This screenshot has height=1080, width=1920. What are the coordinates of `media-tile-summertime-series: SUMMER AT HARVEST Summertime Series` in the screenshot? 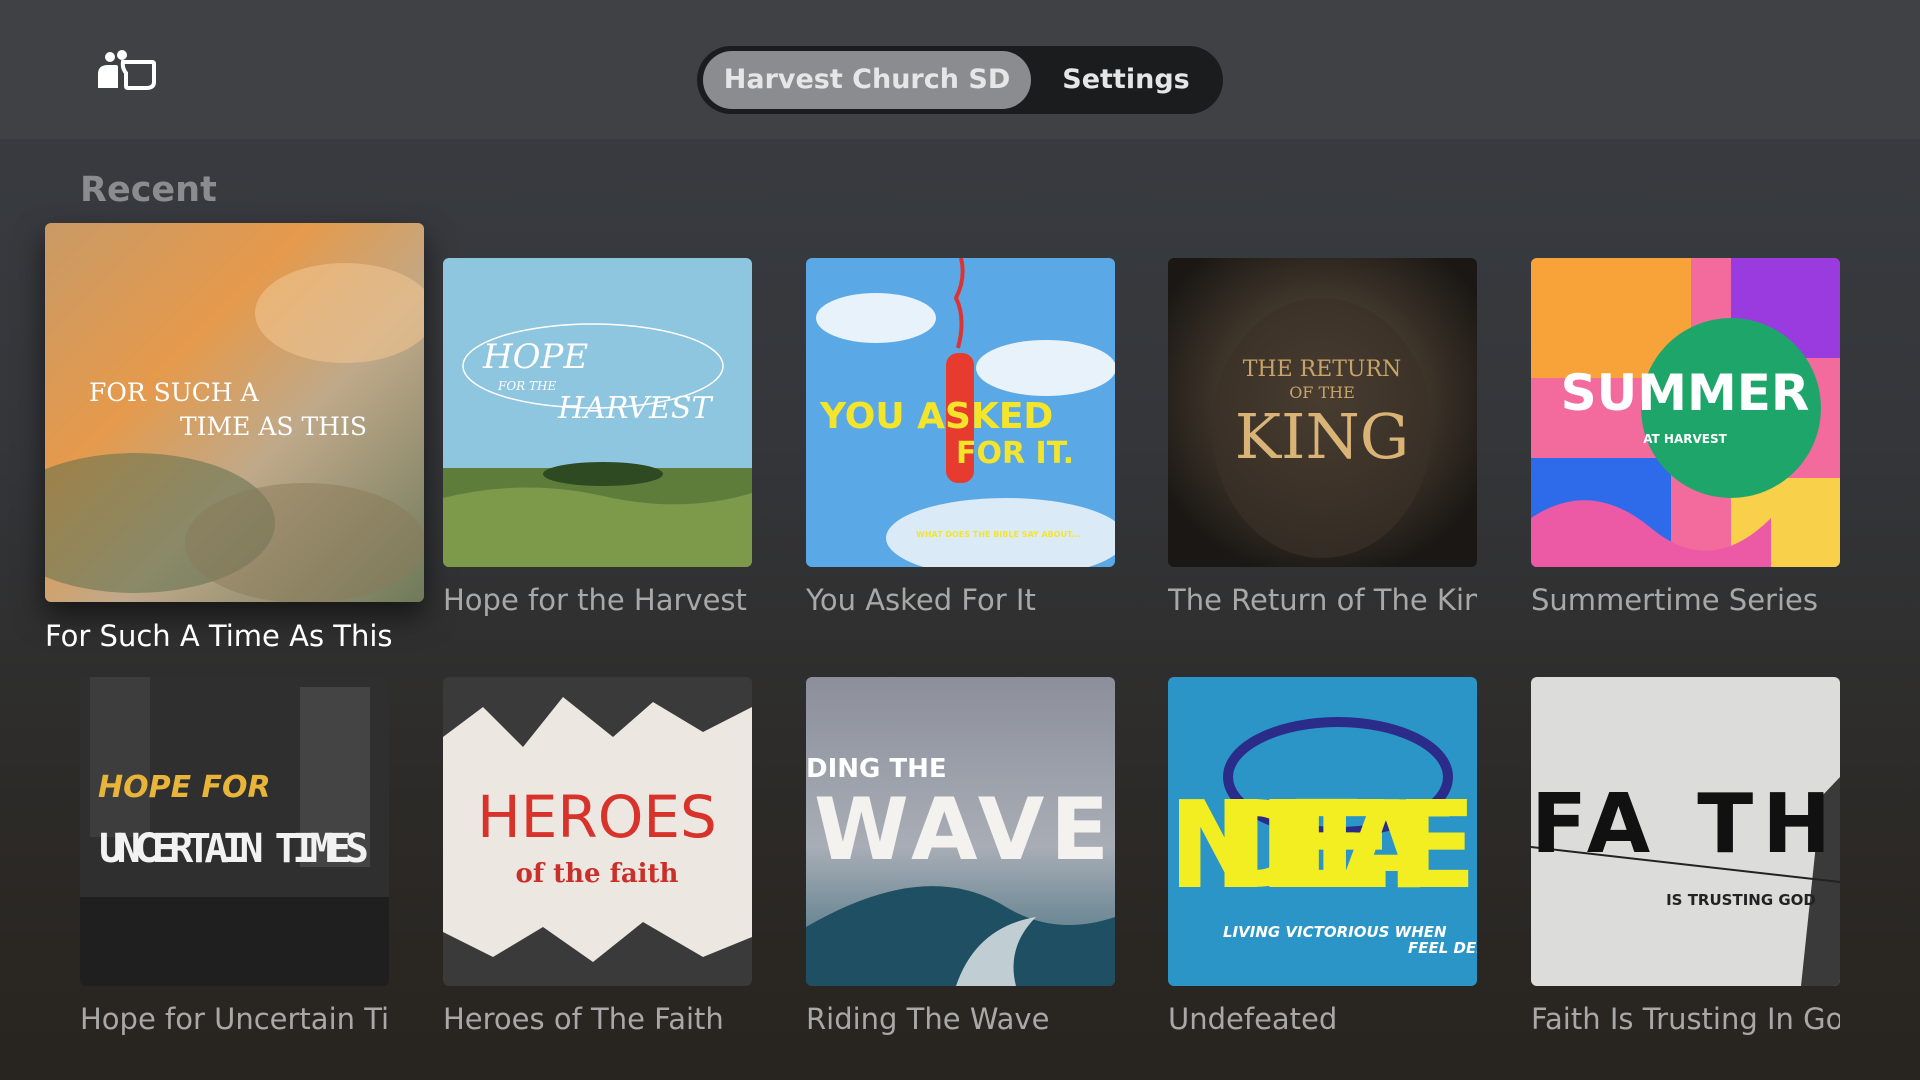 It's located at (1685, 443).